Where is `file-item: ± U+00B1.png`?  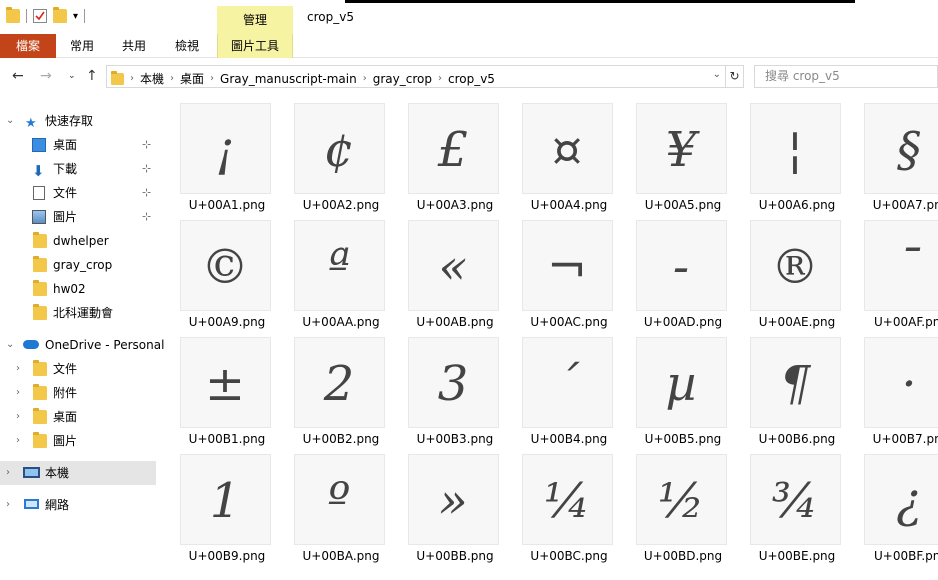 file-item: ± U+00B1.png is located at coordinates (223, 392).